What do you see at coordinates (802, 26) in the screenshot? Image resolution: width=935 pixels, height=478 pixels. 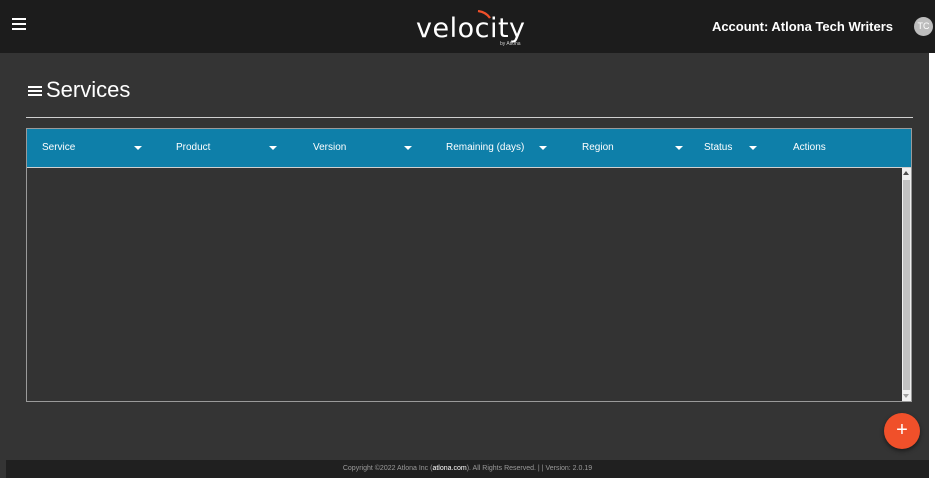 I see `account-label: Account: Atlona Tech Writers` at bounding box center [802, 26].